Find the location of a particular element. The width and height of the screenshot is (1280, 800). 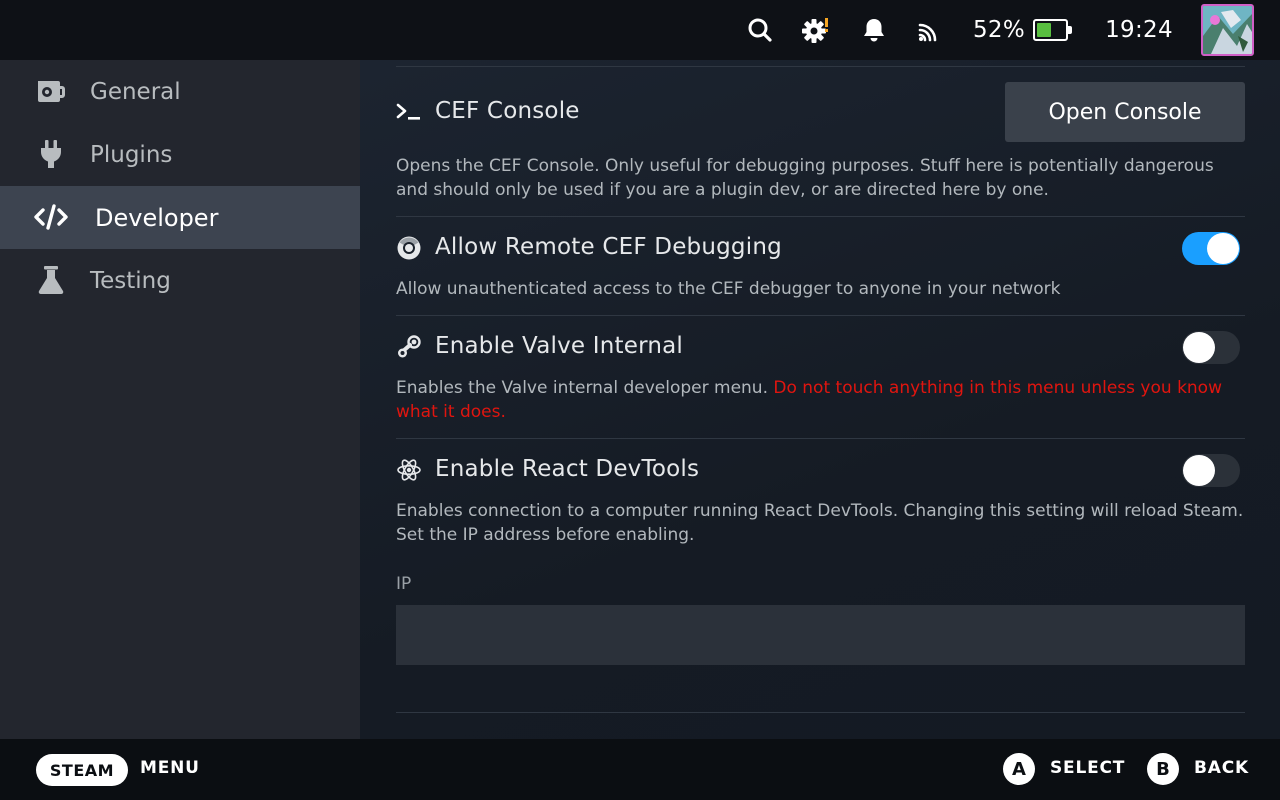

search-icon is located at coordinates (760, 30).